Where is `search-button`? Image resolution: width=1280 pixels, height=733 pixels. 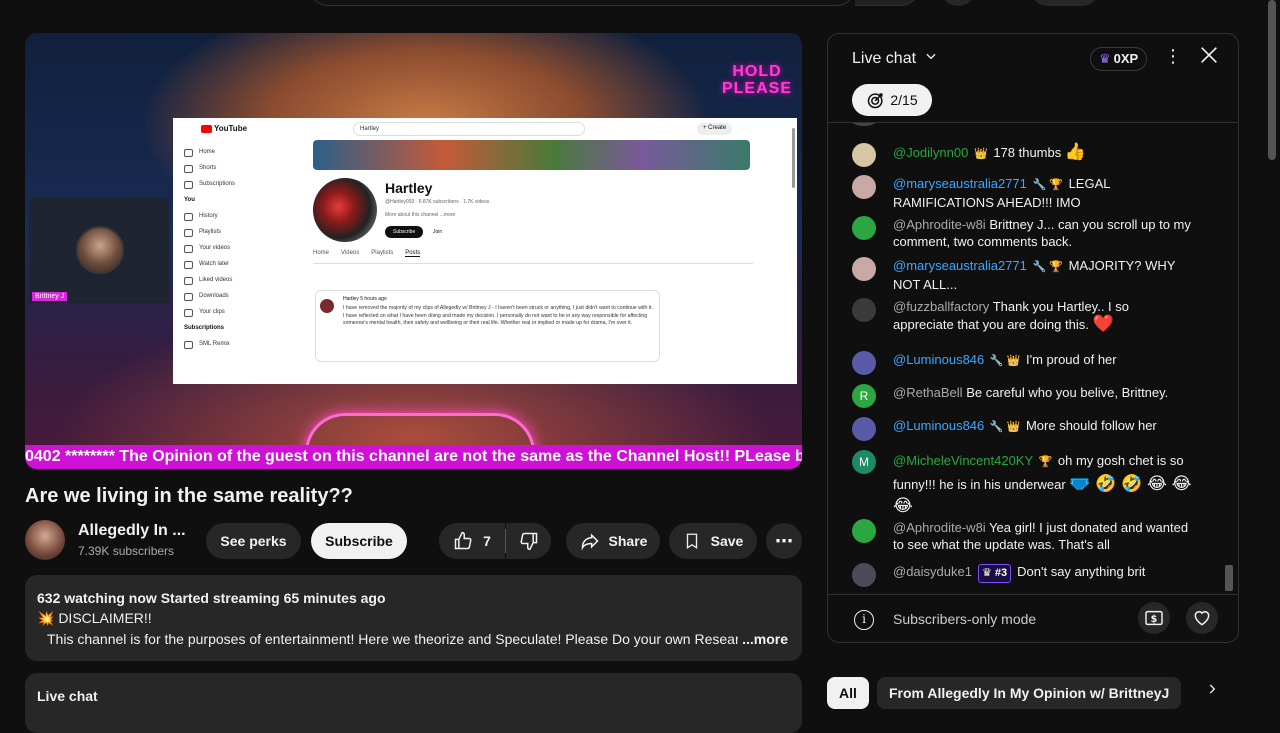
search-button is located at coordinates (887, 3).